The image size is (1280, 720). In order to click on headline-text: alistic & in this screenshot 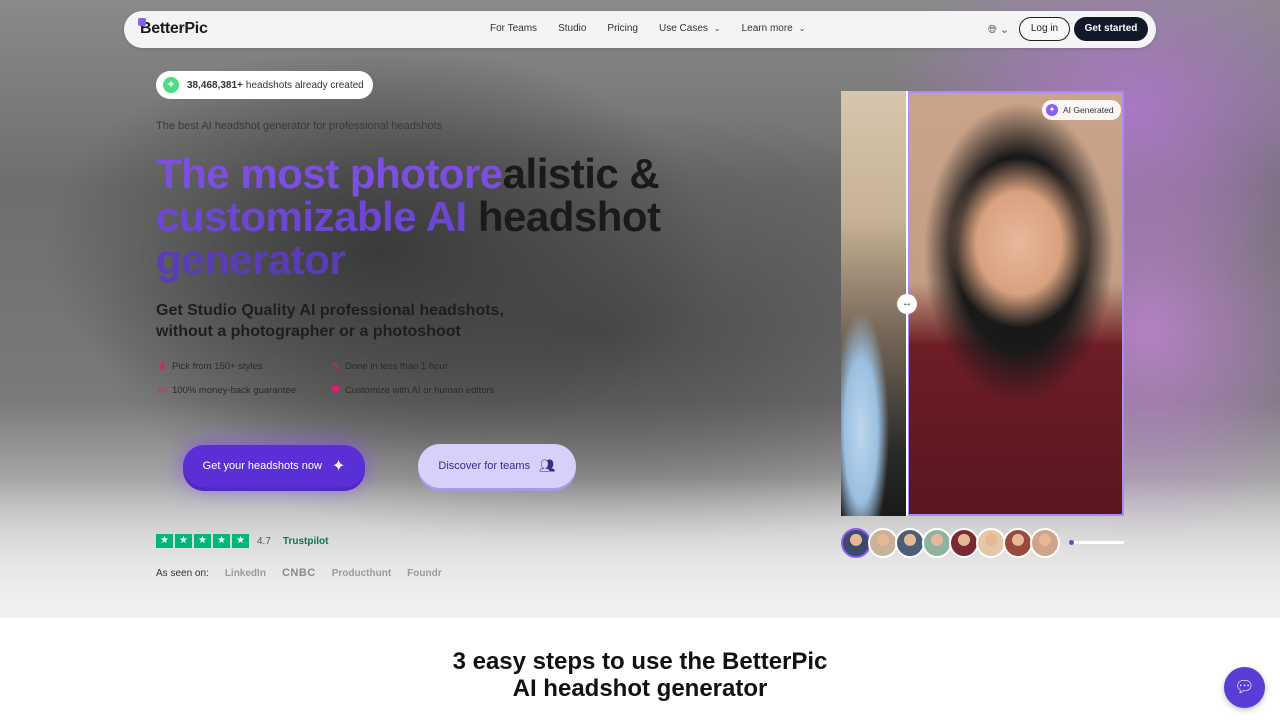, I will do `click(581, 173)`.